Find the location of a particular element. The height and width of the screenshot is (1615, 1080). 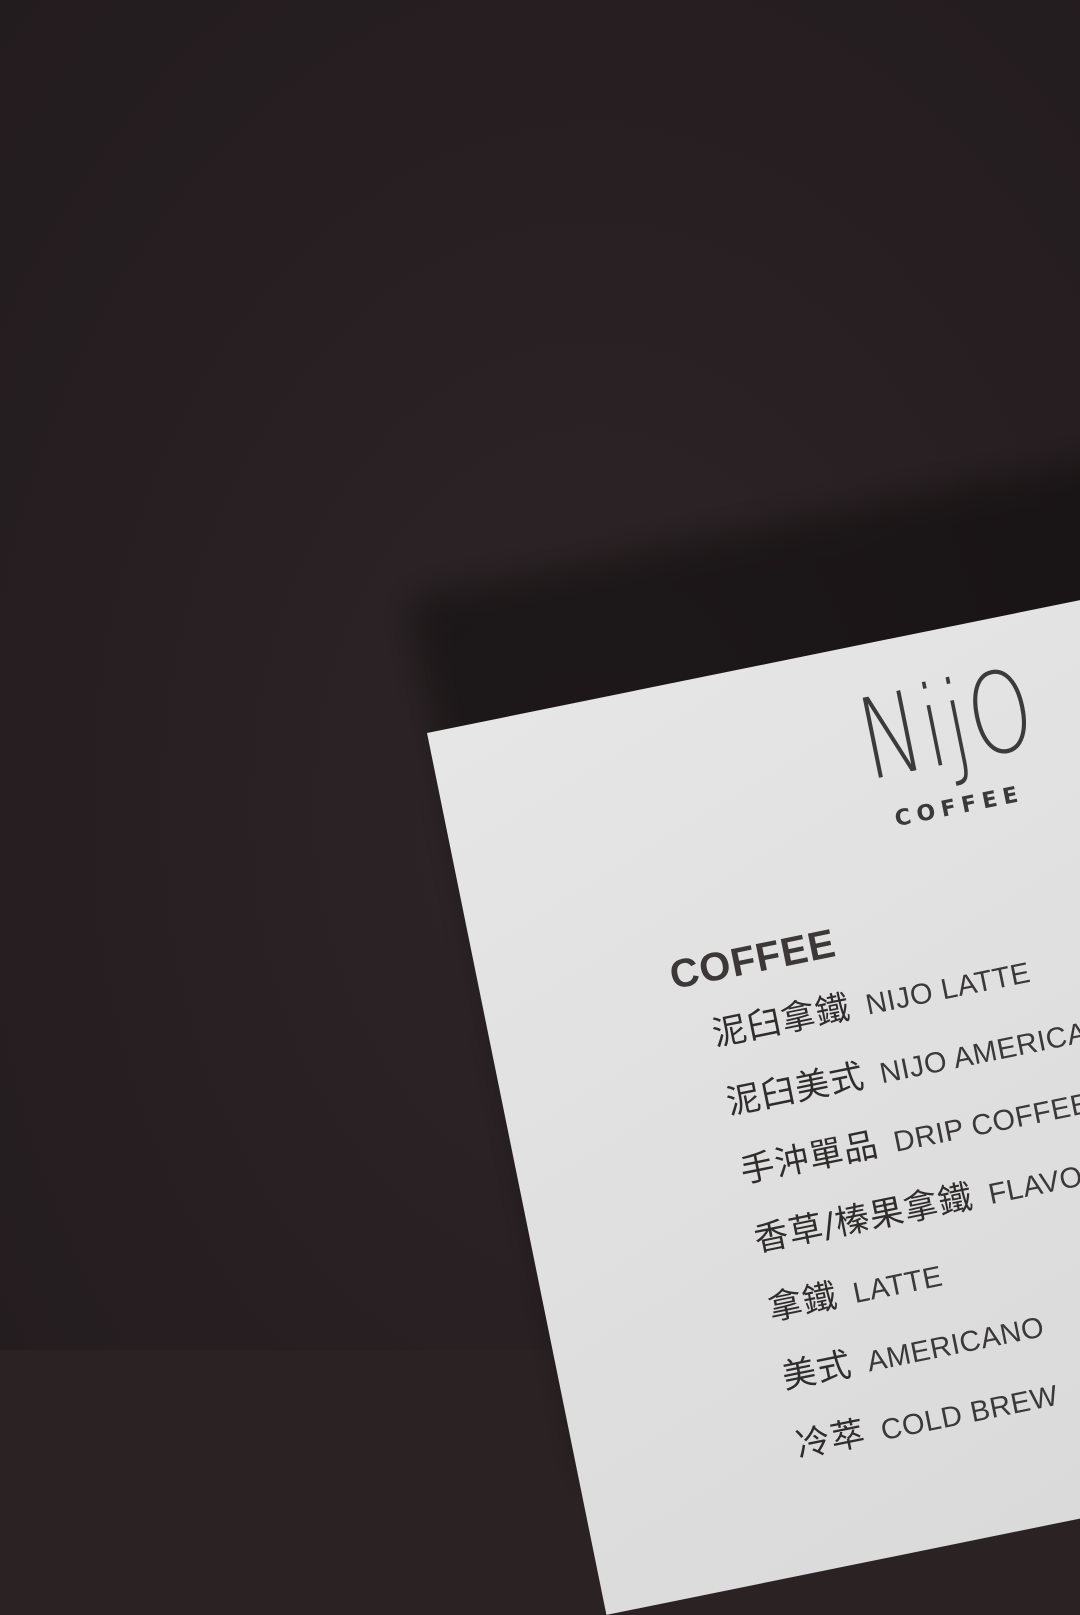

menu-item-name-en: NIJO LATTE is located at coordinates (948, 989).